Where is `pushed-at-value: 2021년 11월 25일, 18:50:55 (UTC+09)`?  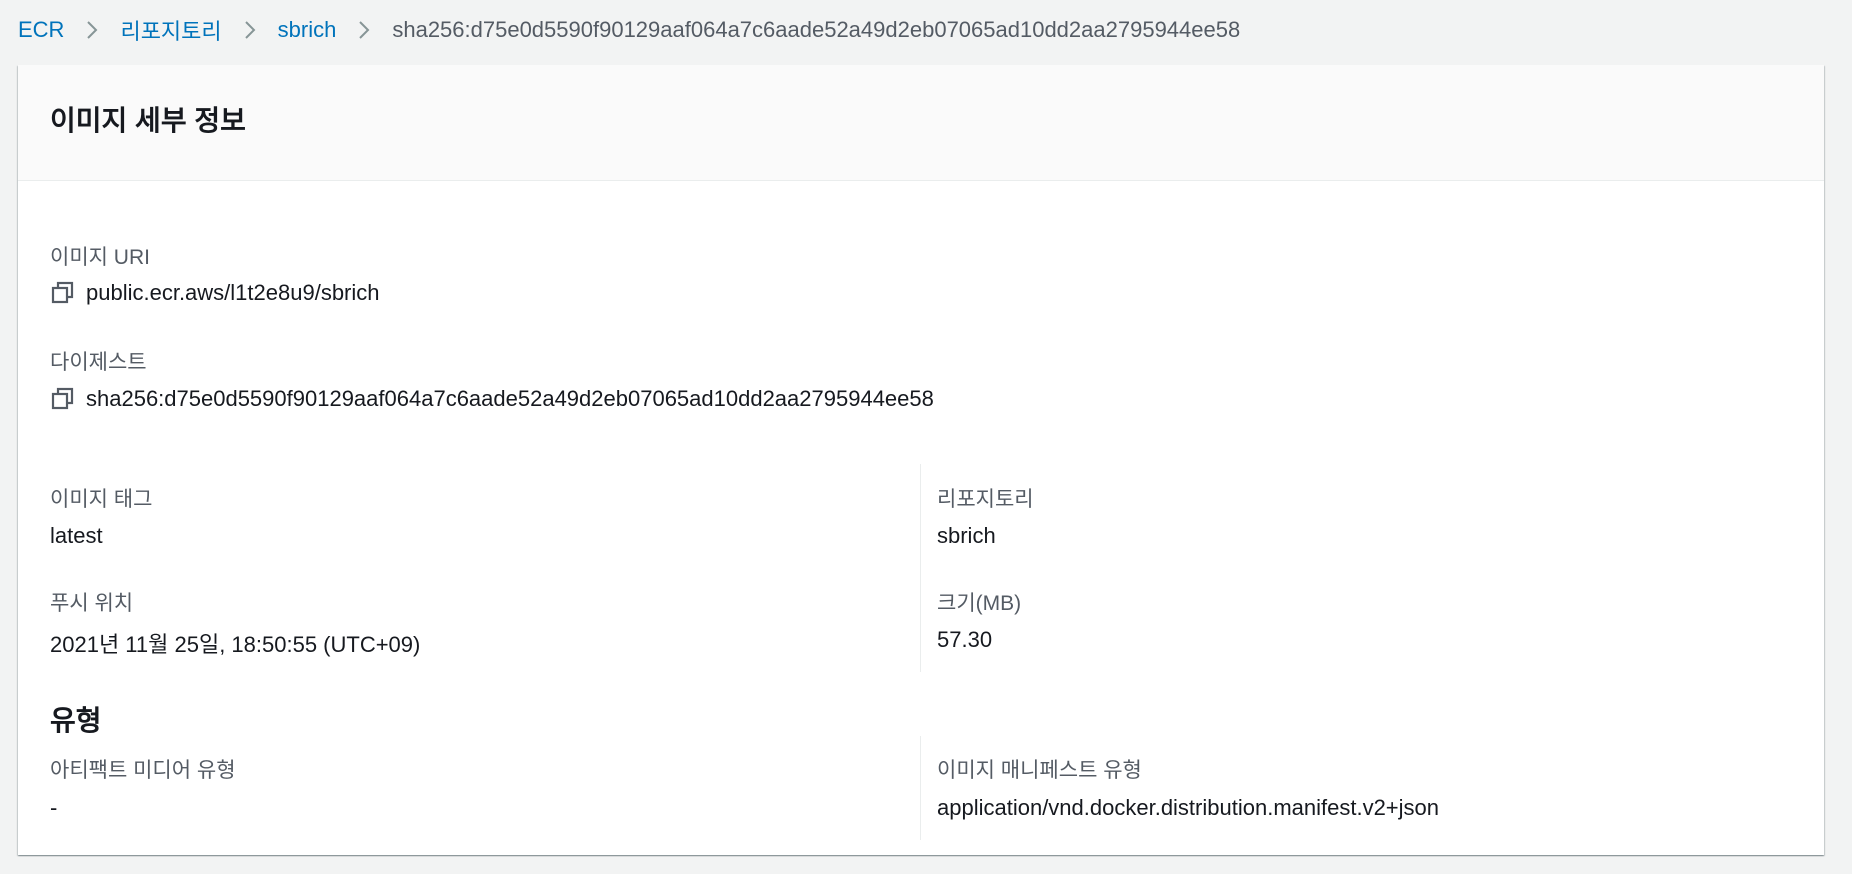
pushed-at-value: 2021년 11월 25일, 18:50:55 (UTC+09) is located at coordinates (235, 644).